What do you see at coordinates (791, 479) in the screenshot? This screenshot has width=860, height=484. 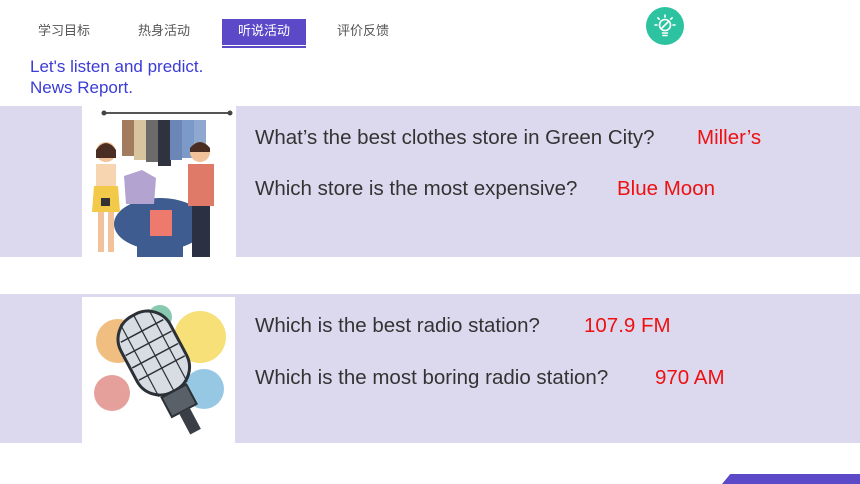 I see `corner-accent-bar` at bounding box center [791, 479].